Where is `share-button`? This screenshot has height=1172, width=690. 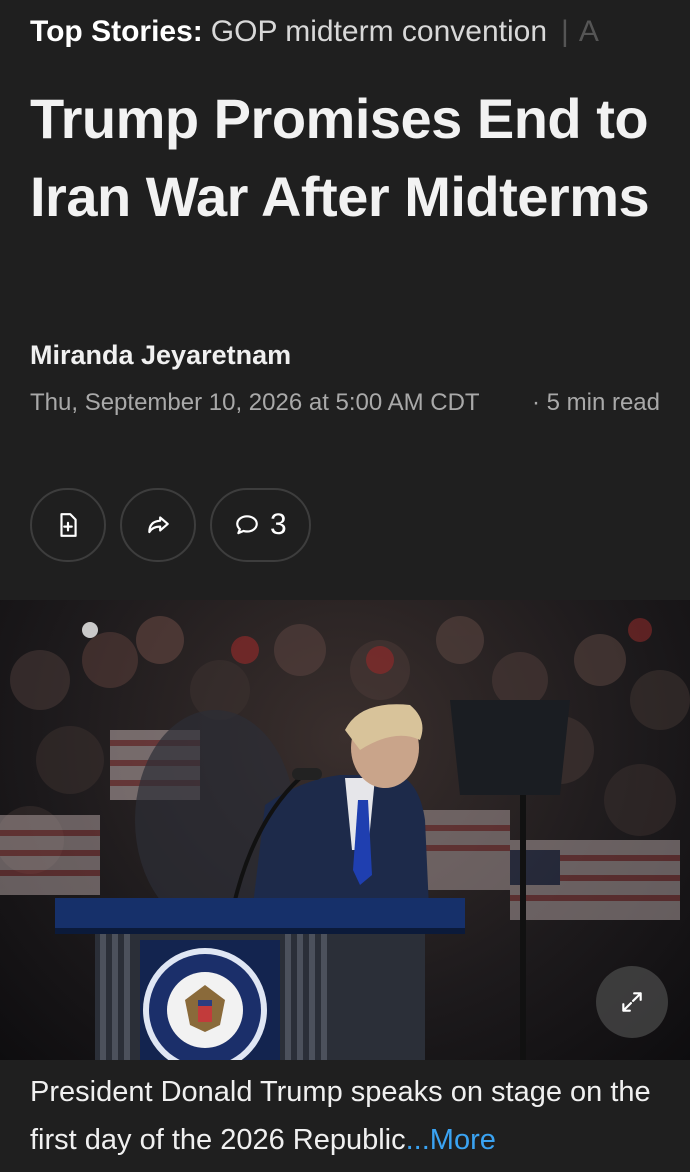
share-button is located at coordinates (158, 525).